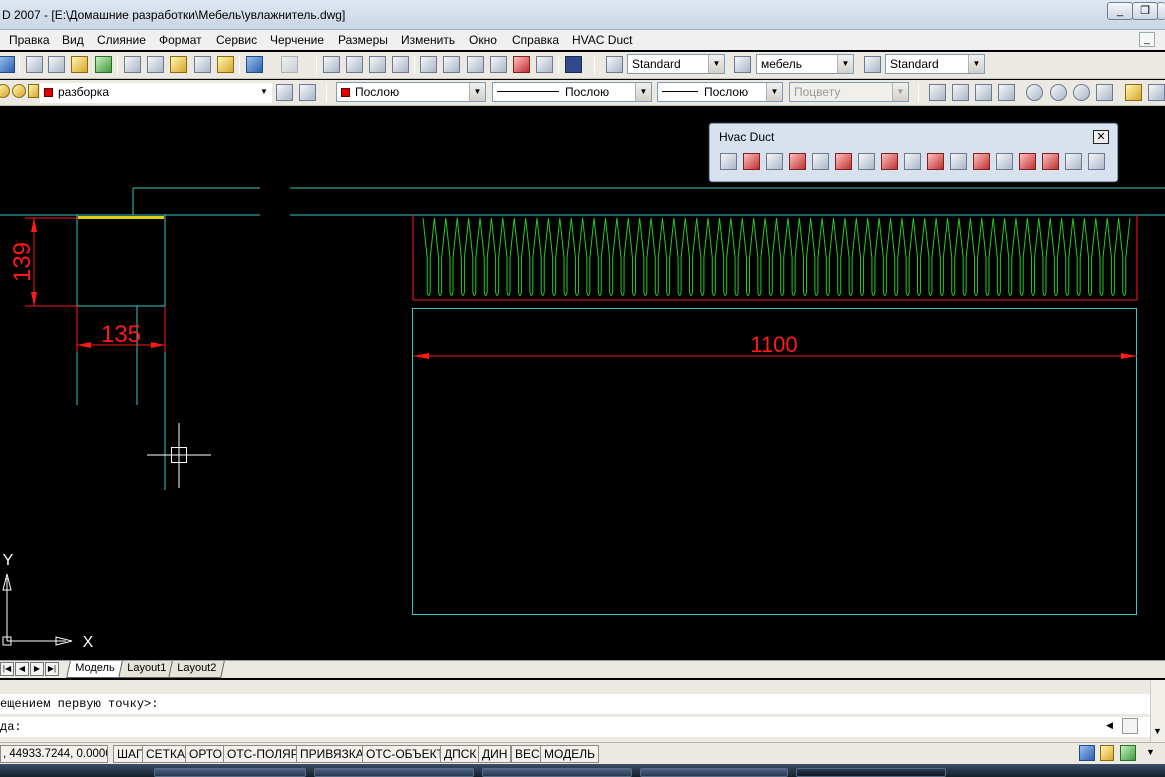  I want to click on toolbar-lock-icon, so click(1107, 753).